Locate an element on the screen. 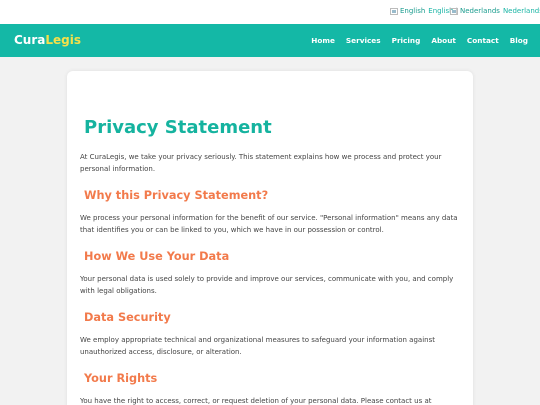 The image size is (540, 405). dutch-flag-alt-text: Nederlands is located at coordinates (480, 11).